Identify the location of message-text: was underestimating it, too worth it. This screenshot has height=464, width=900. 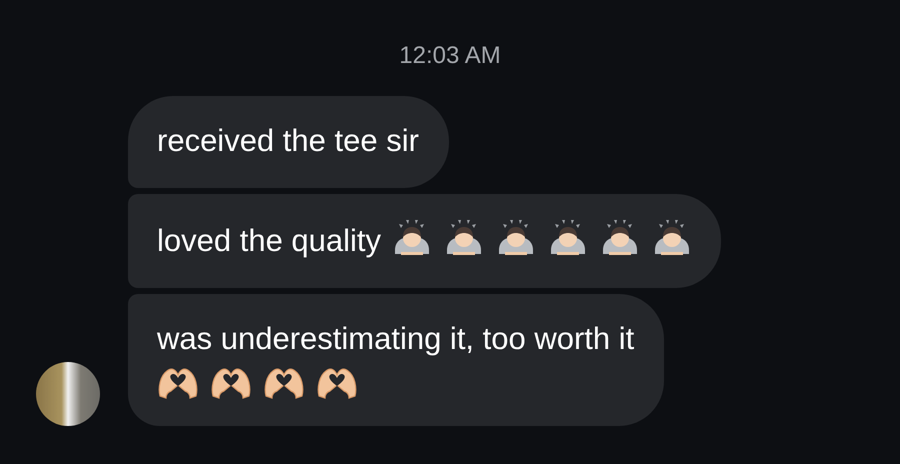
(395, 338).